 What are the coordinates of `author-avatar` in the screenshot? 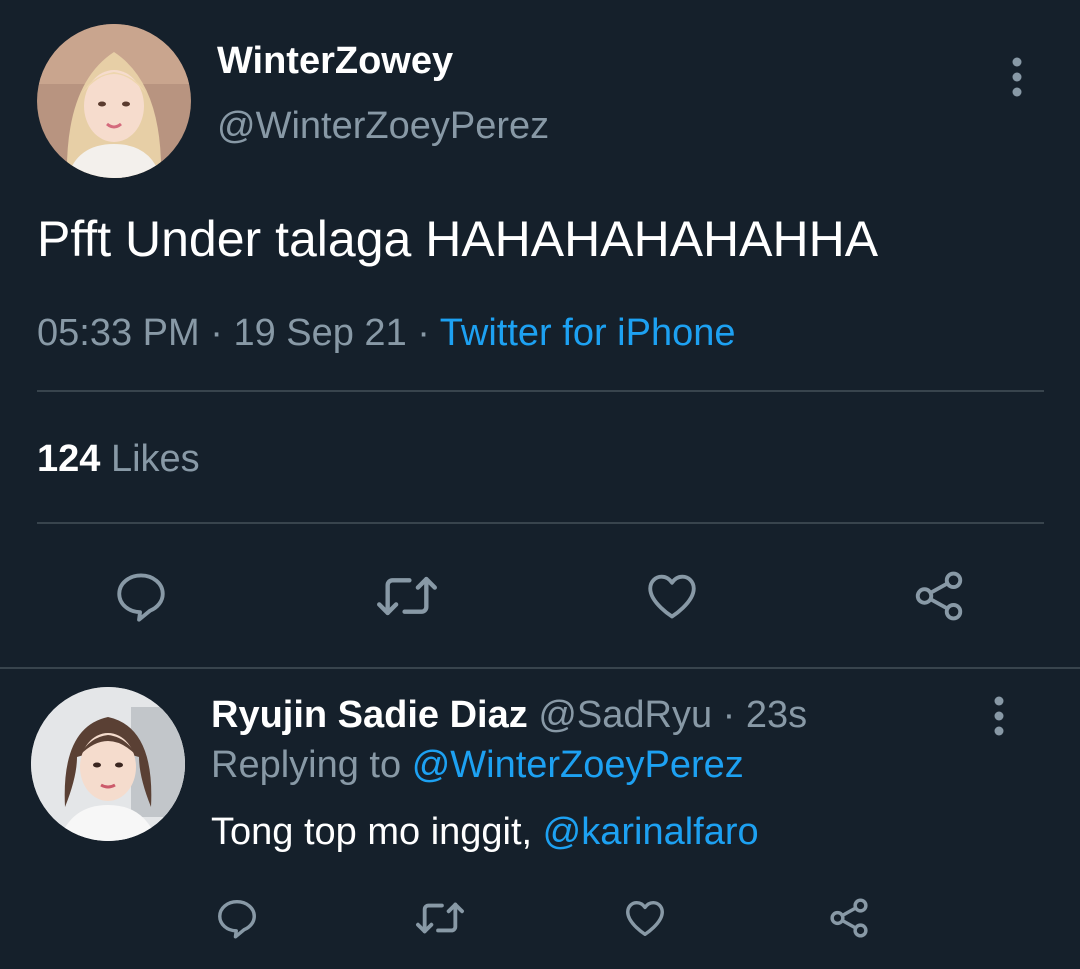 It's located at (114, 101).